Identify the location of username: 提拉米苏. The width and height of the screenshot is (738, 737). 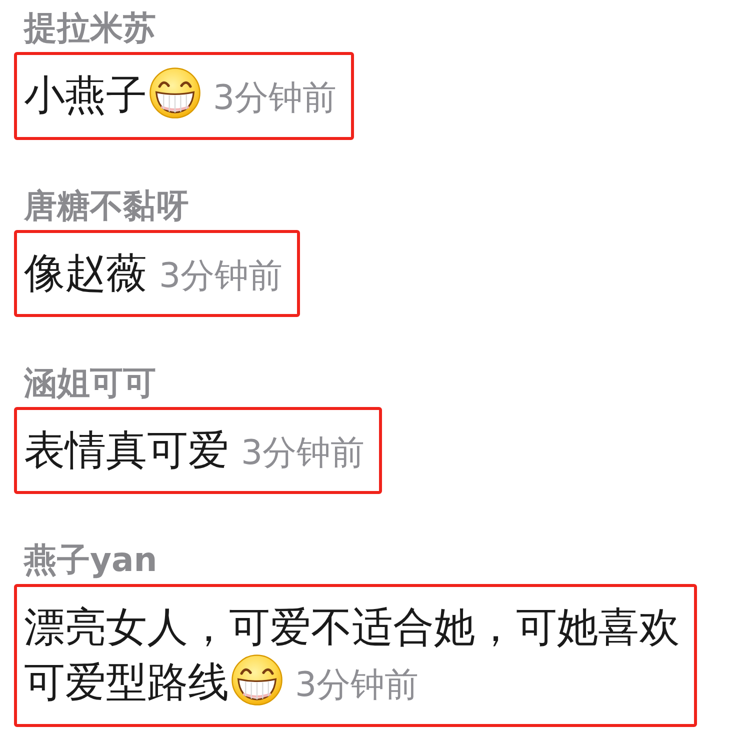
(90, 28).